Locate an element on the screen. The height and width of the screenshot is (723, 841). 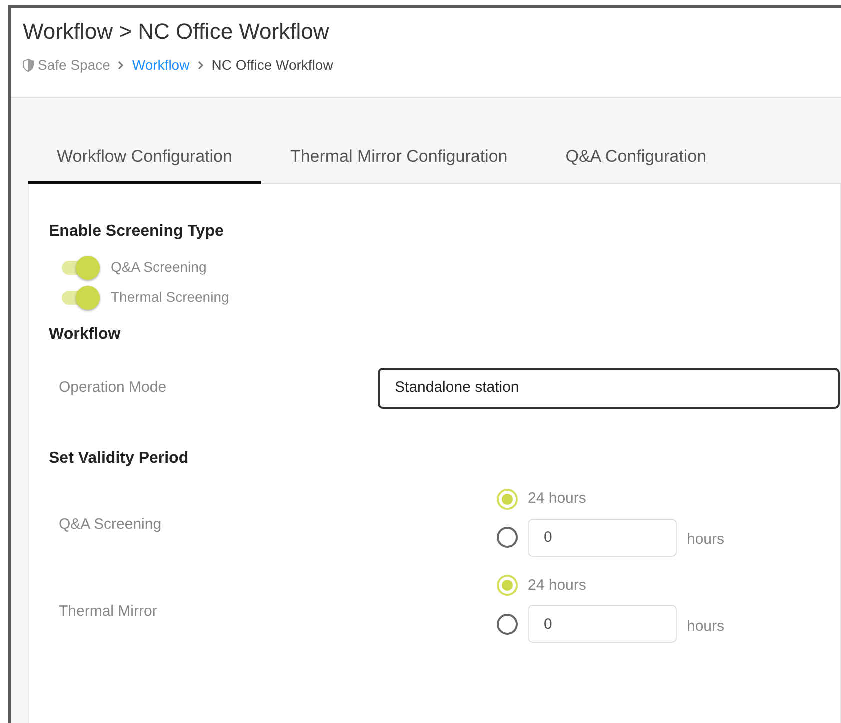
tab: Q&A Configuration is located at coordinates (636, 161).